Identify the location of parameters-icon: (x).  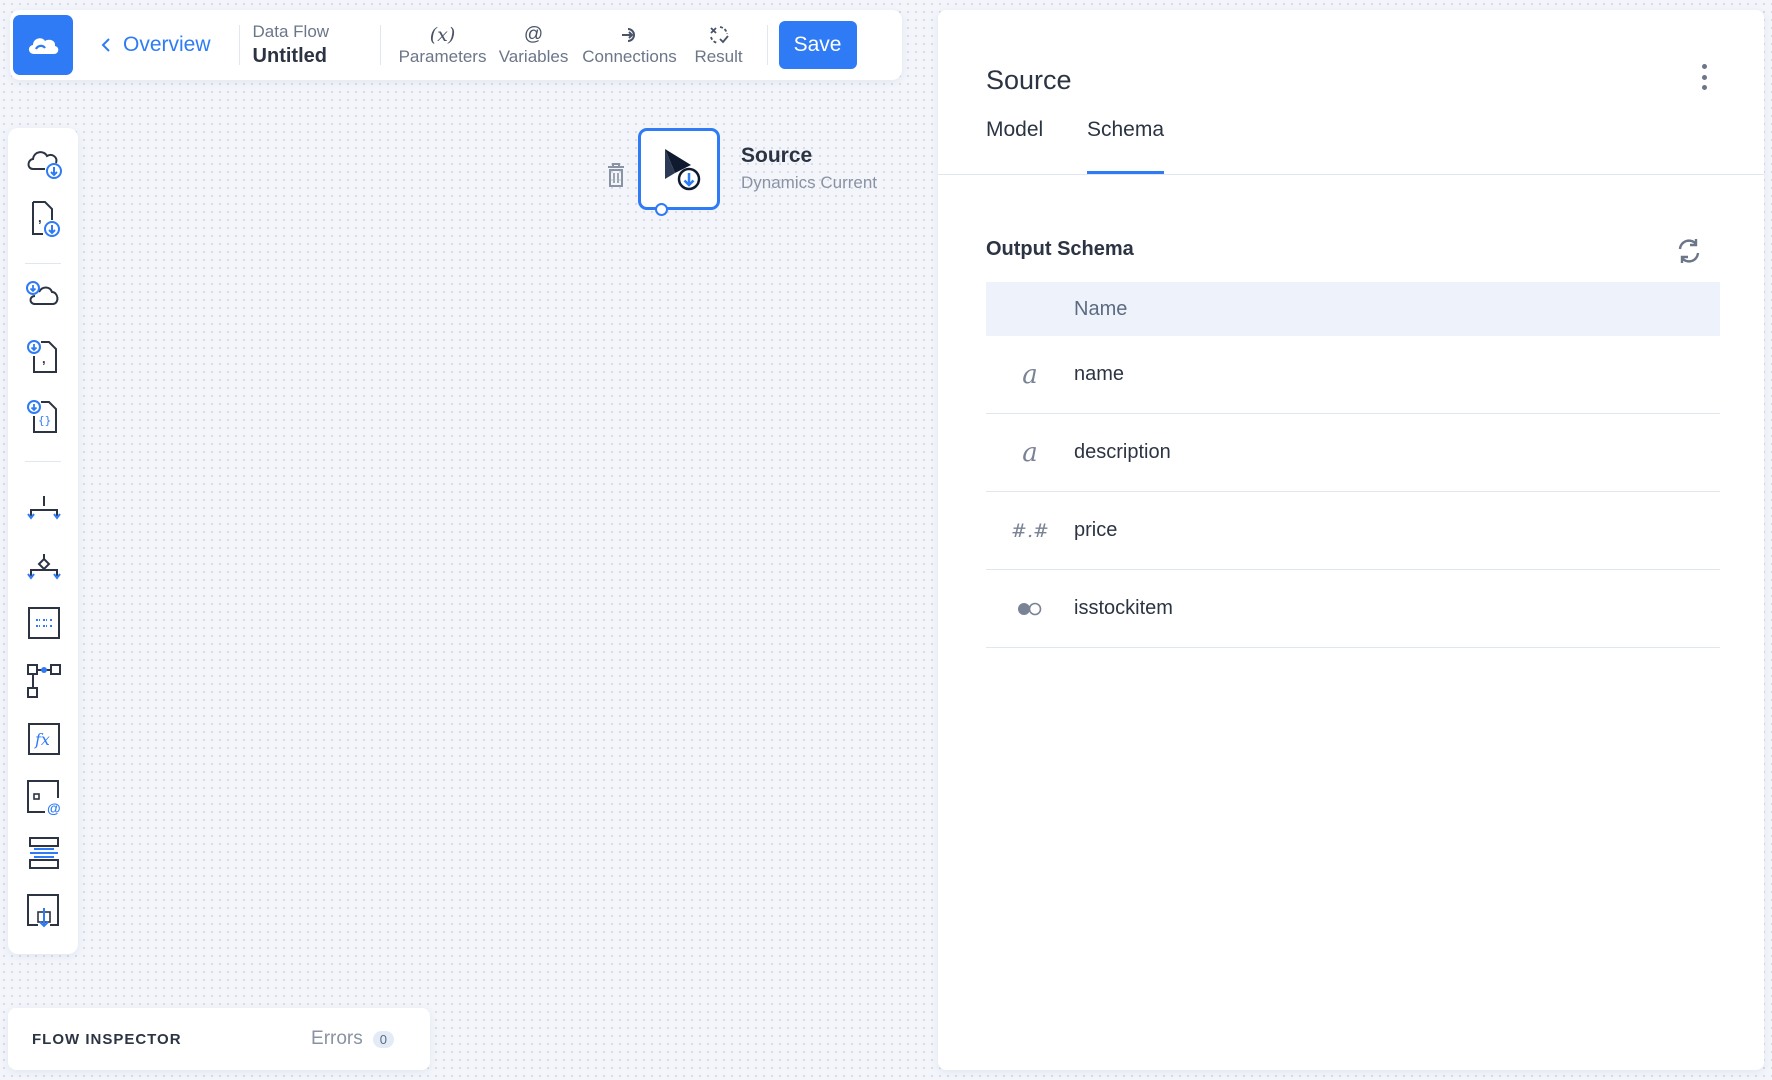
(442, 35).